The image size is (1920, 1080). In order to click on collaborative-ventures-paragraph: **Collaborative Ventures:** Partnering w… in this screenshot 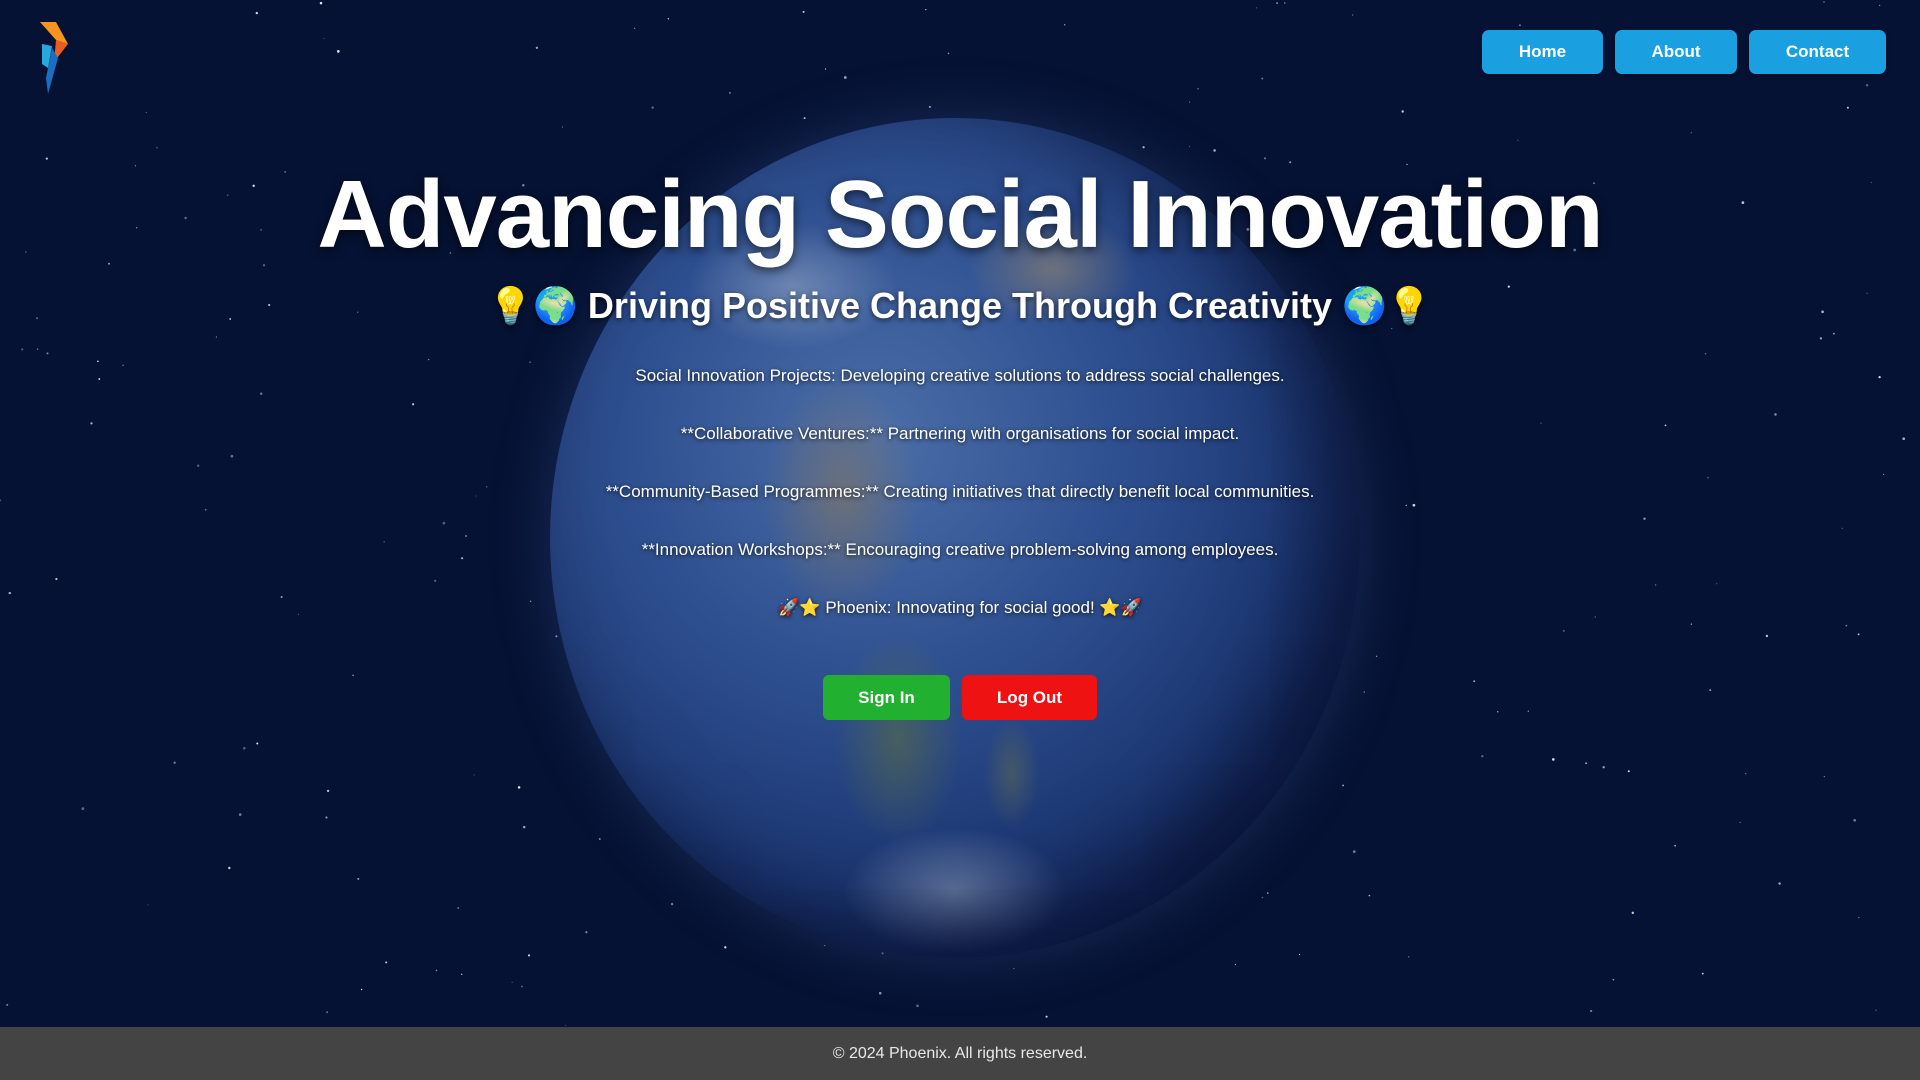, I will do `click(960, 433)`.